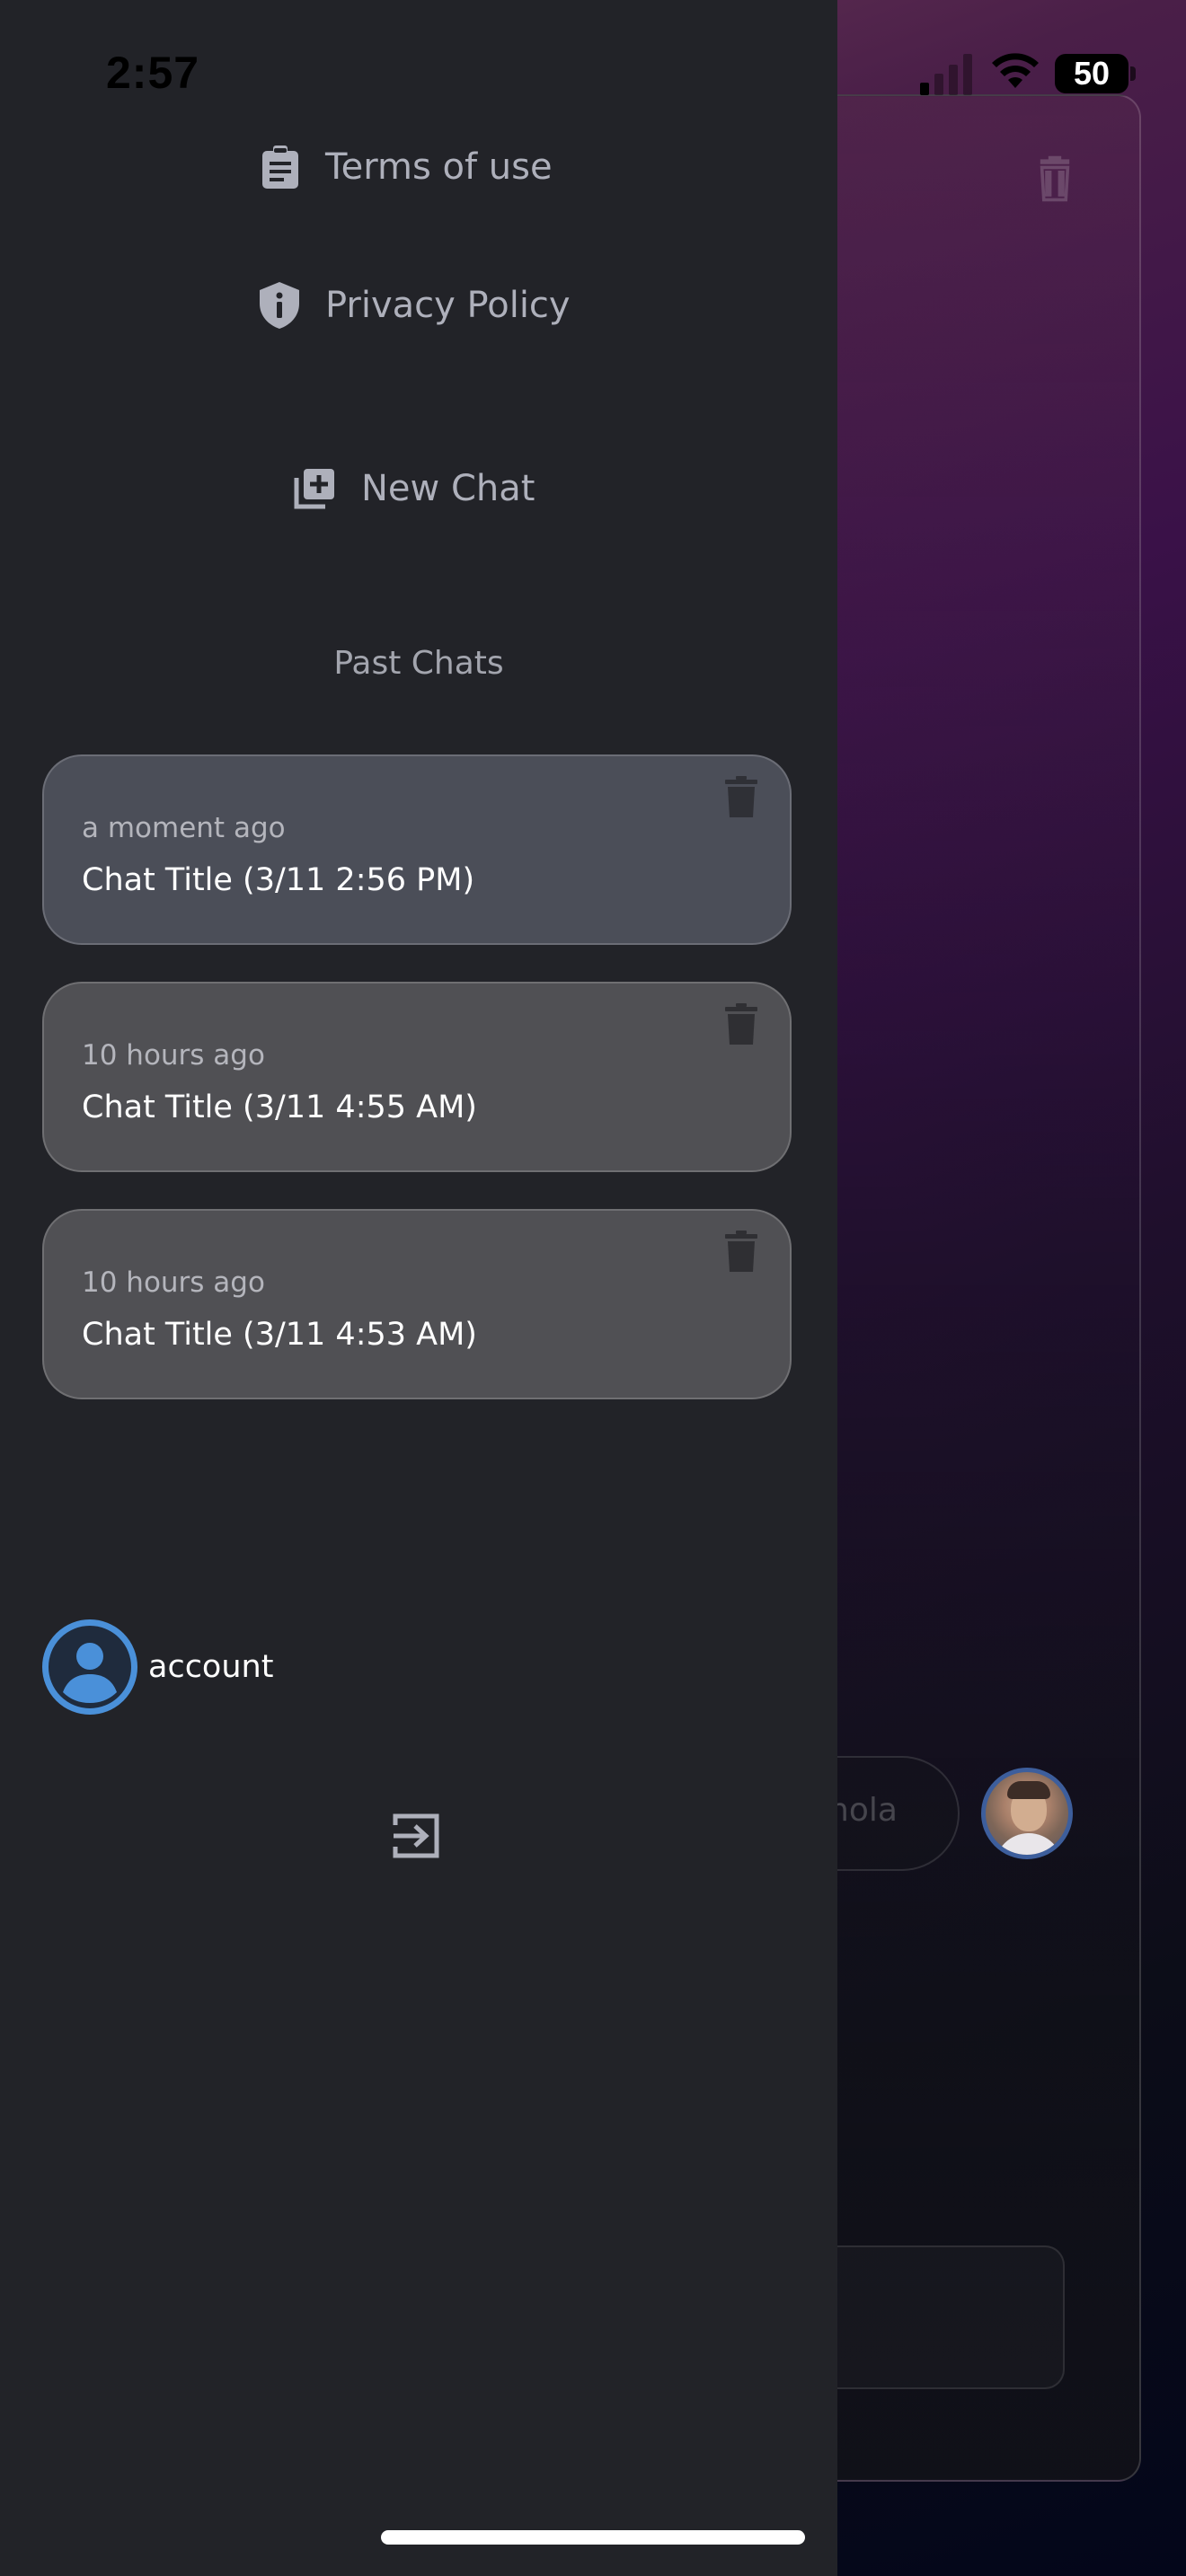 This screenshot has height=2576, width=1186. What do you see at coordinates (89, 1667) in the screenshot?
I see `account-avatar-icon` at bounding box center [89, 1667].